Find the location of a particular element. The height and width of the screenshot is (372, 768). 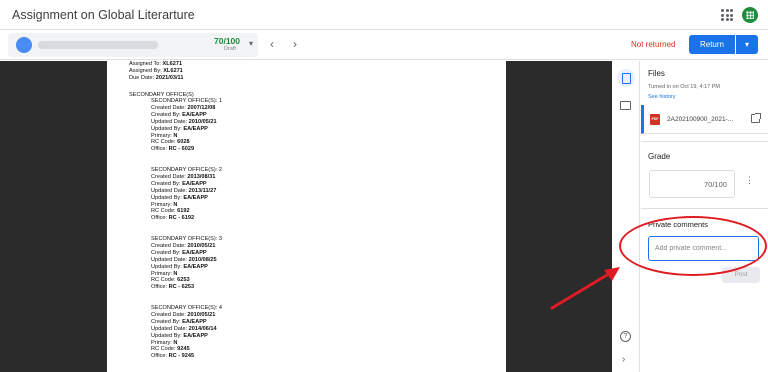

chevron-down-icon: ▾ is located at coordinates (251, 43).